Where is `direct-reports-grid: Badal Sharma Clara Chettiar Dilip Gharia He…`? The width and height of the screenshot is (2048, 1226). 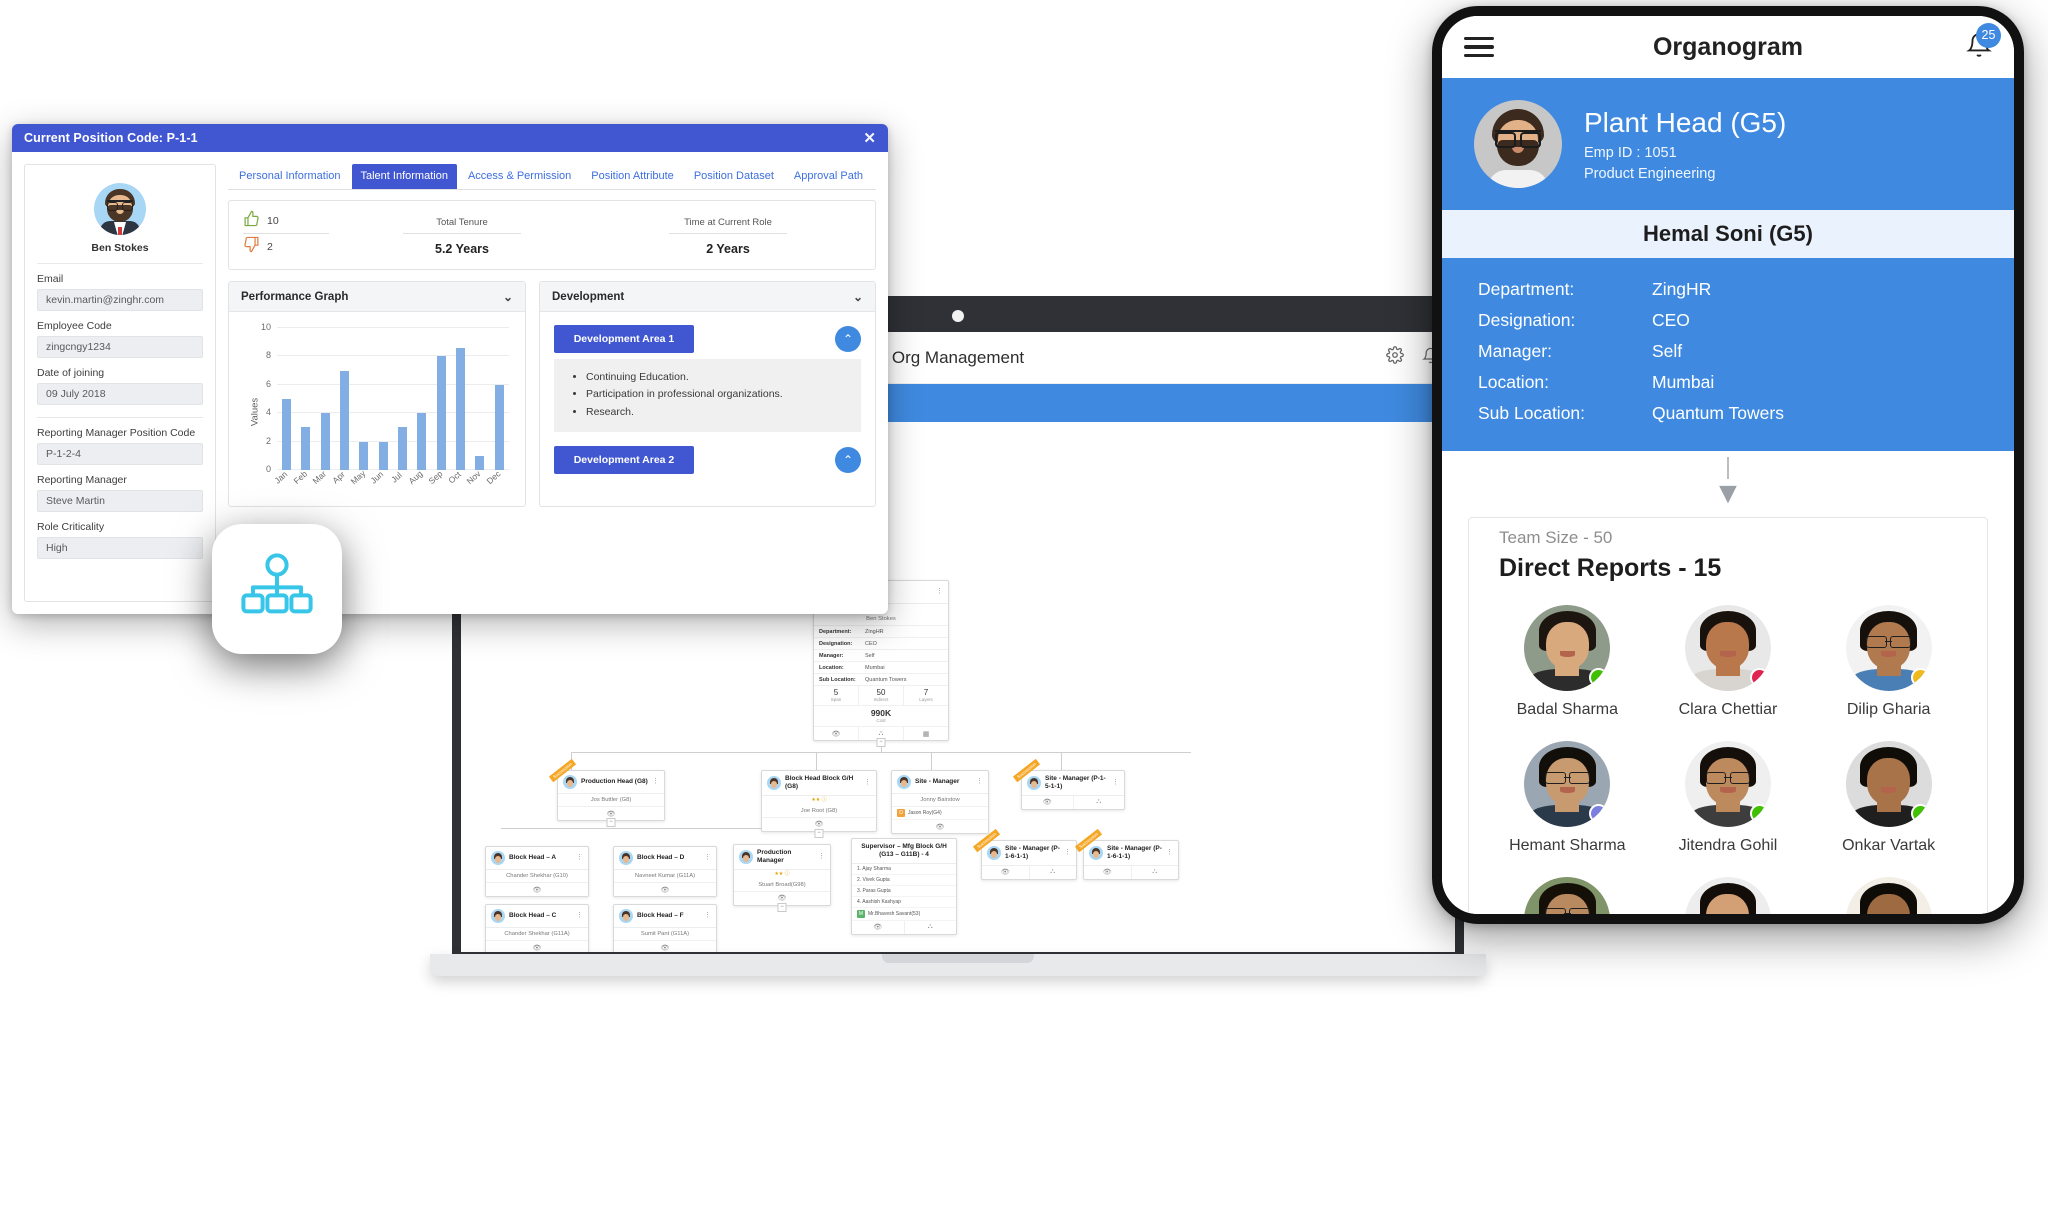
direct-reports-grid: Badal Sharma Clara Chettiar Dilip Gharia He… is located at coordinates (1728, 759).